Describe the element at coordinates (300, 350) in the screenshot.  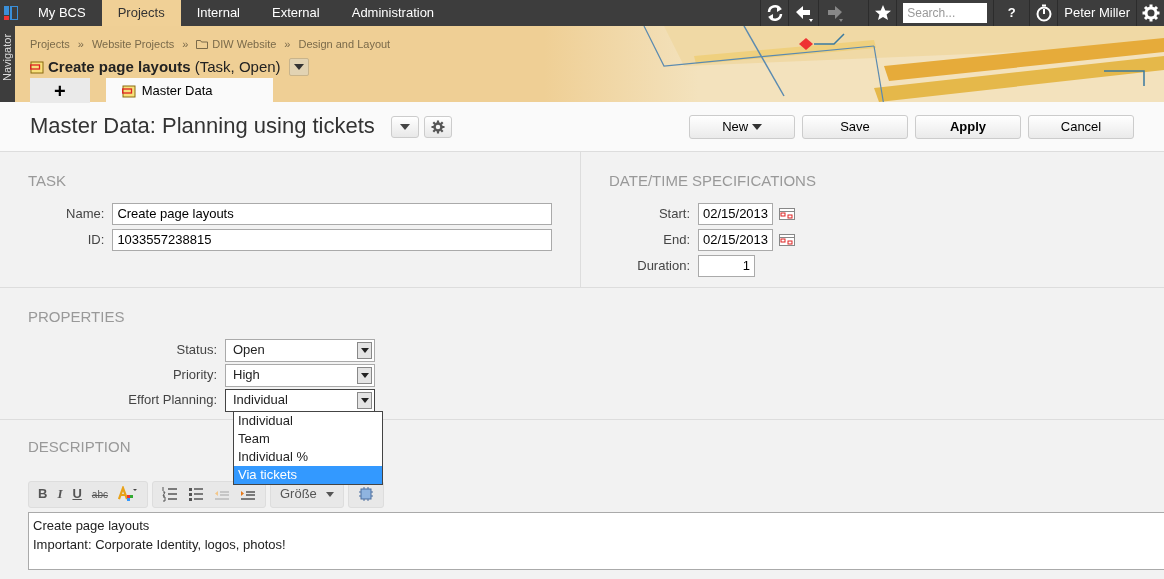
I see `dropdown-field: Open` at that location.